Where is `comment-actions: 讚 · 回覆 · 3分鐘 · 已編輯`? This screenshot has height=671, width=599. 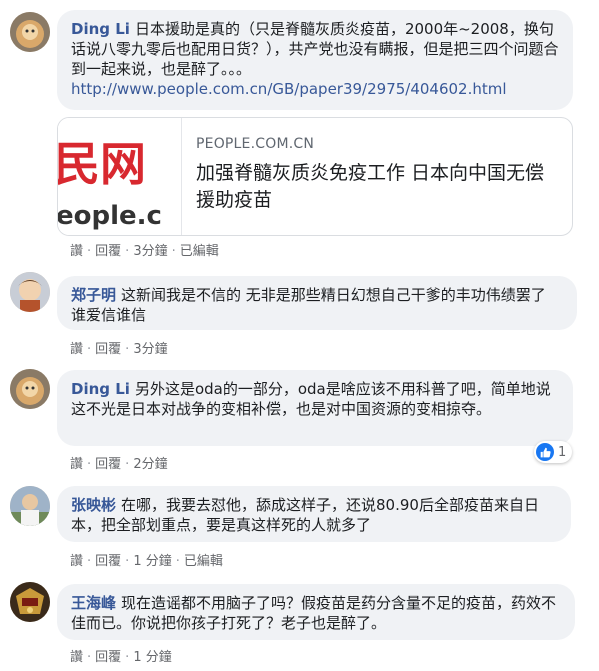
comment-actions: 讚 · 回覆 · 3分鐘 · 已編輯 is located at coordinates (144, 251).